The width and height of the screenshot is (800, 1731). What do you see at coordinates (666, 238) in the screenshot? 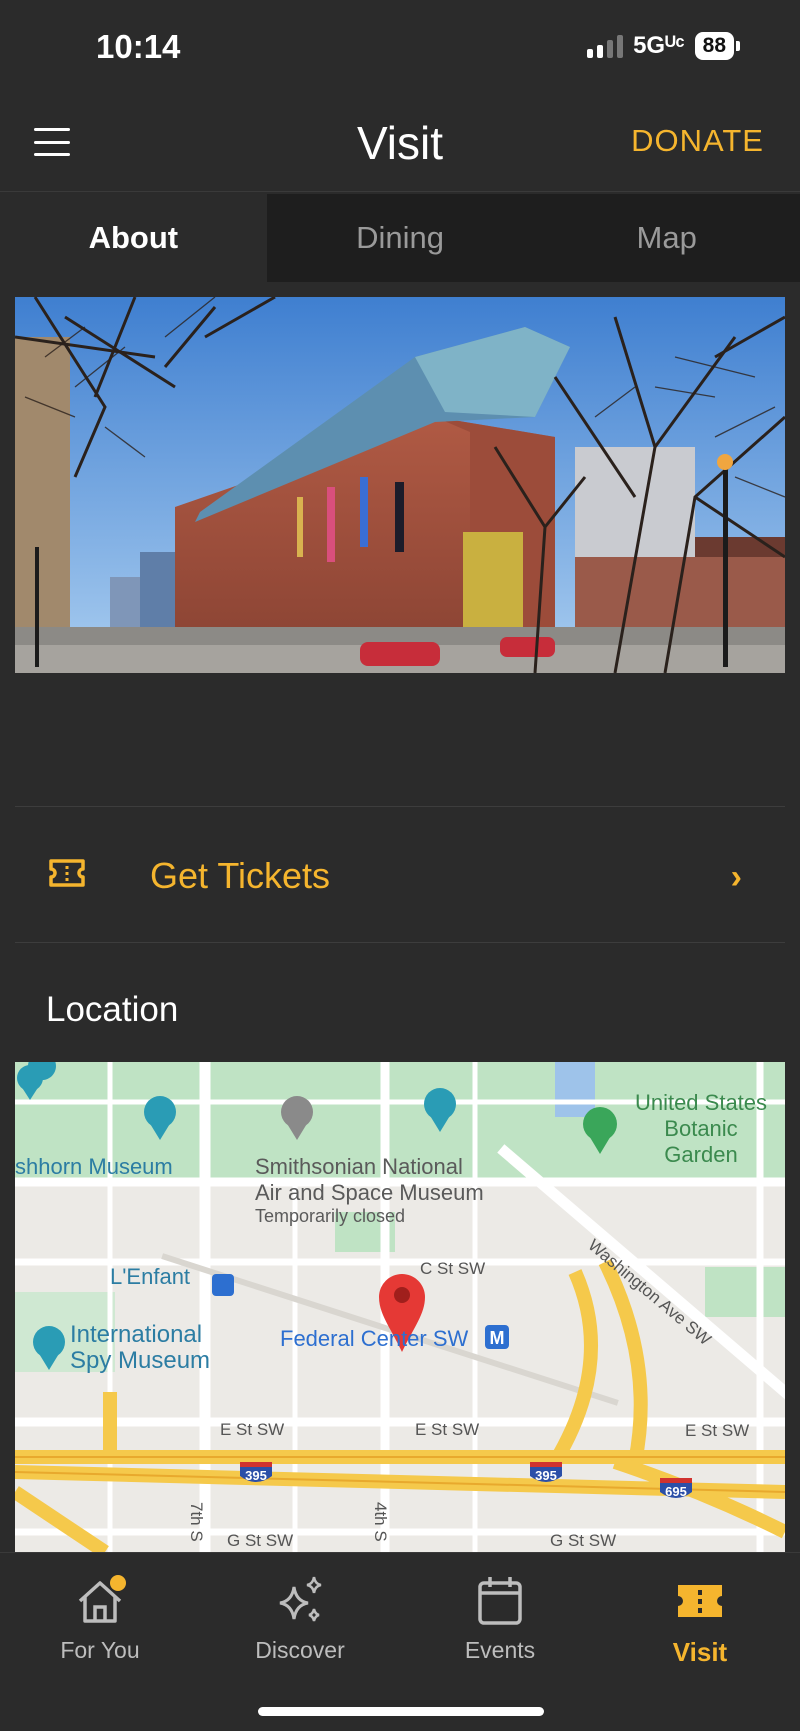
I see `tab-map: Map` at bounding box center [666, 238].